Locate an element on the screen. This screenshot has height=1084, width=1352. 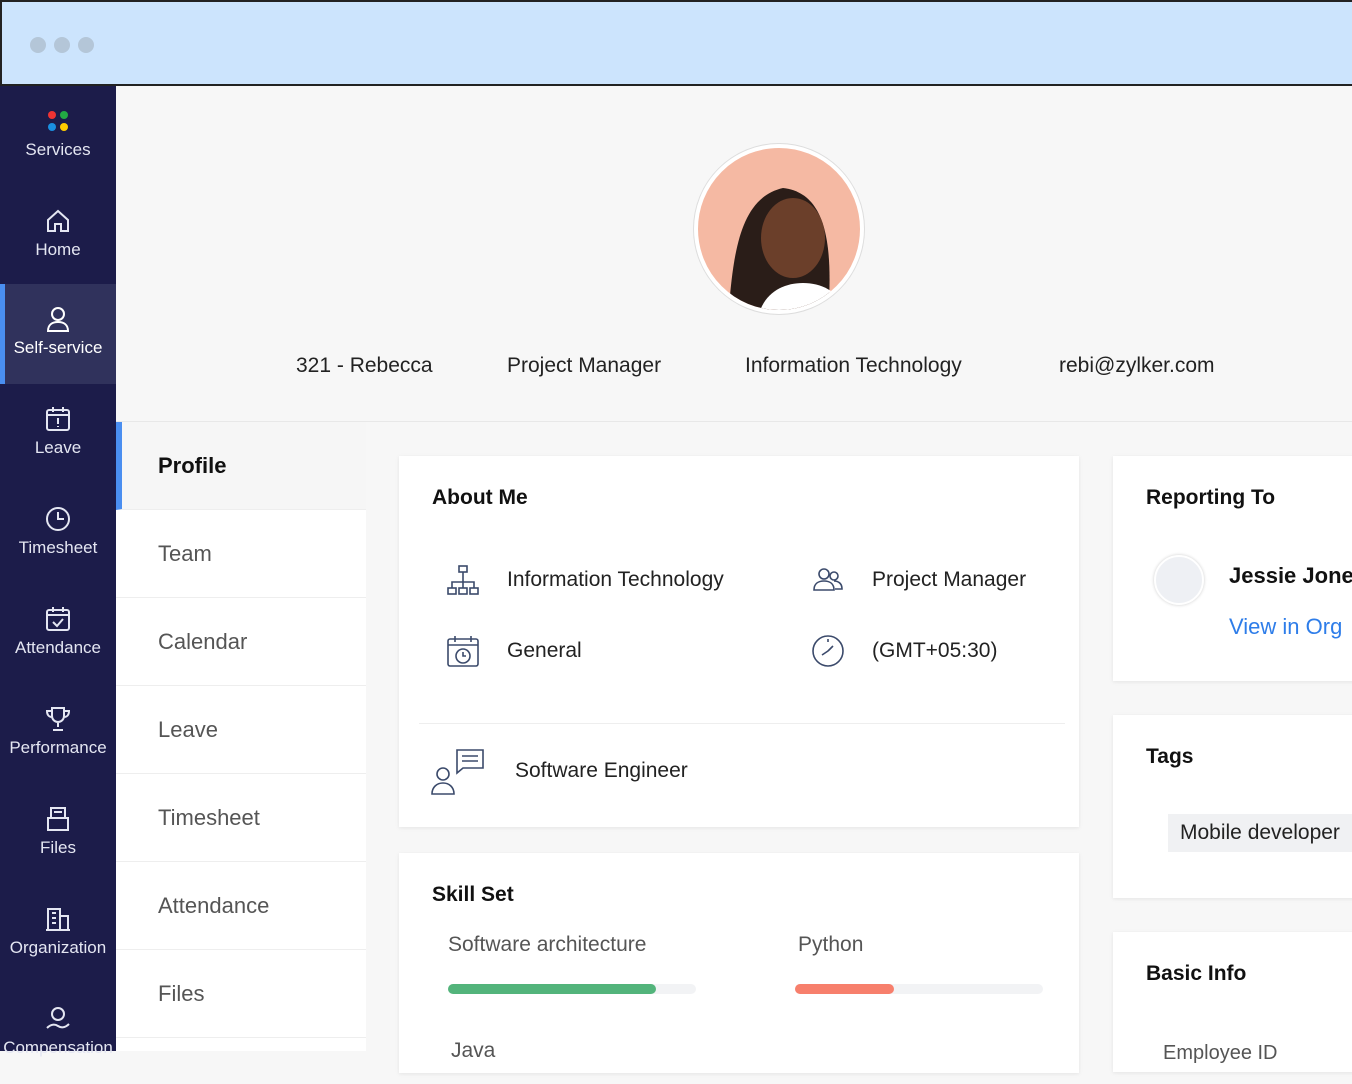
employee-id-name: 321 - Rebecca is located at coordinates (364, 365).